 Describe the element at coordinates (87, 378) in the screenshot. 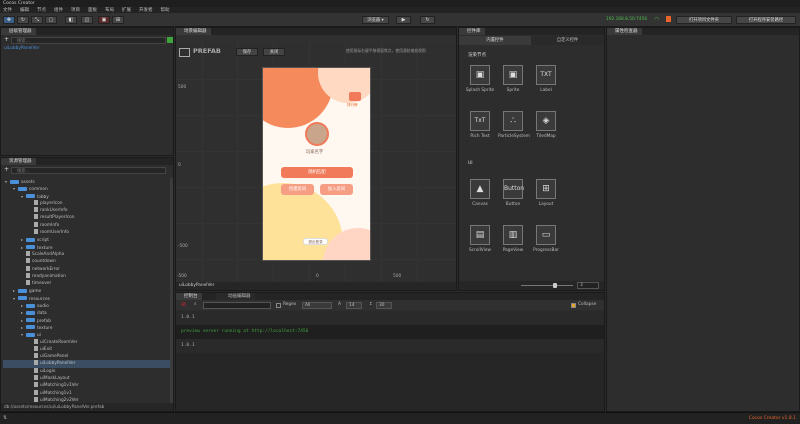

I see `asset-tree-item: uiMaskLayout` at that location.